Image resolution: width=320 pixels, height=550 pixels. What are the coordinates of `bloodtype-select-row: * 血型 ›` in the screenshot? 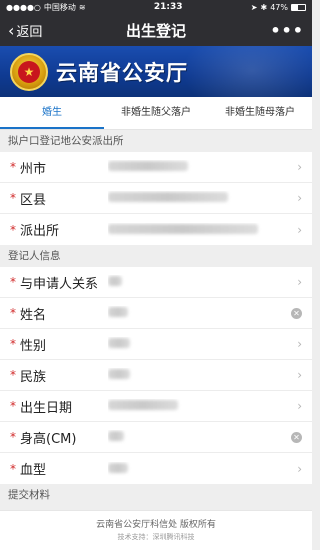 It's located at (156, 468).